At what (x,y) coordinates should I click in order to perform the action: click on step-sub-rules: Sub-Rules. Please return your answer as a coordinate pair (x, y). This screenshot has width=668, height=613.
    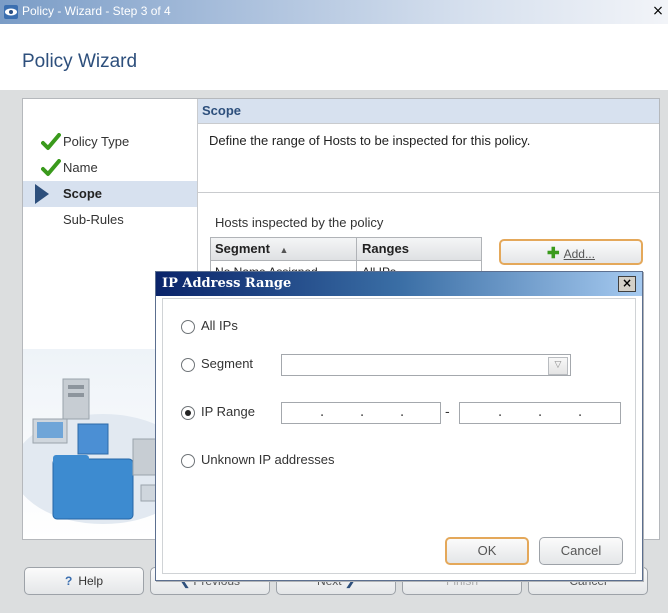
    Looking at the image, I should click on (110, 220).